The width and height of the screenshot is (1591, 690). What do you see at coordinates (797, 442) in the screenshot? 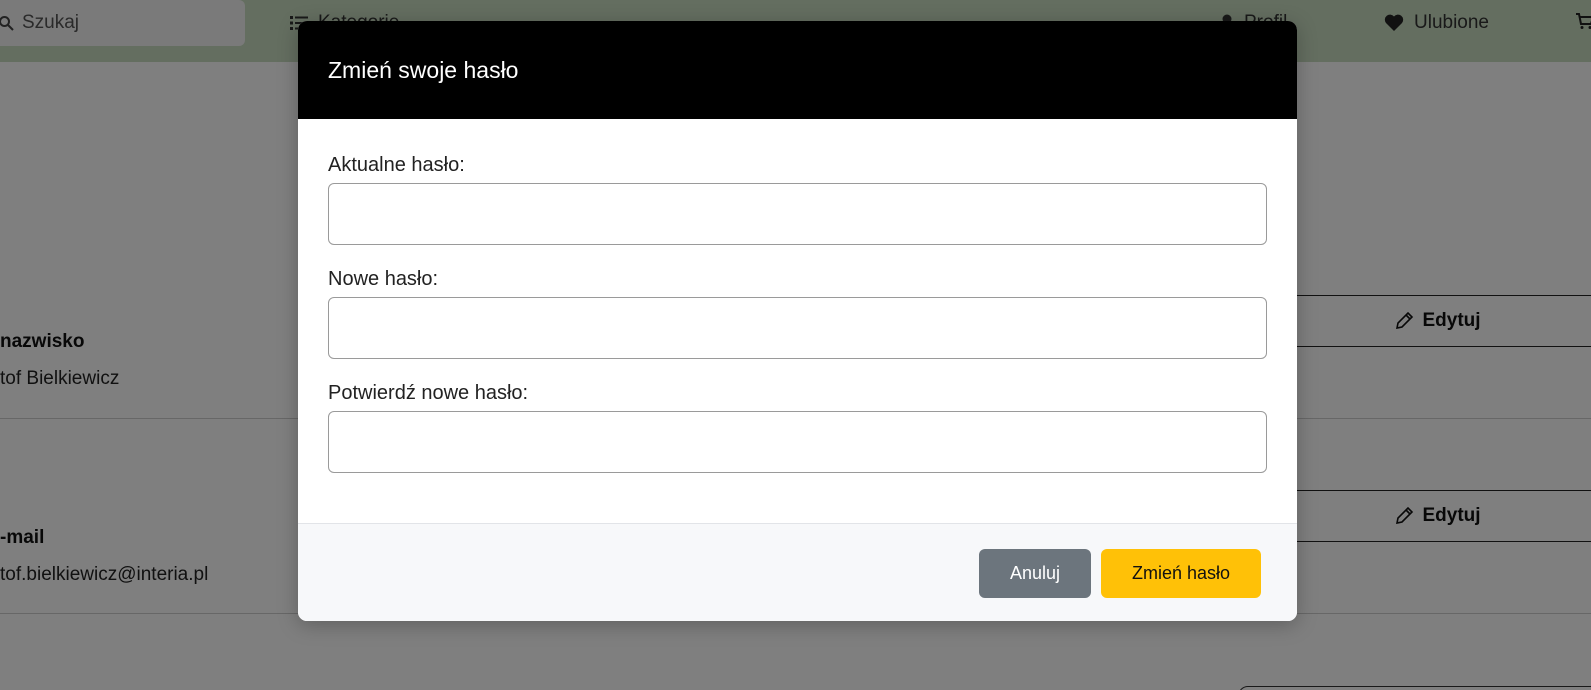
I see `confirm-password-input` at bounding box center [797, 442].